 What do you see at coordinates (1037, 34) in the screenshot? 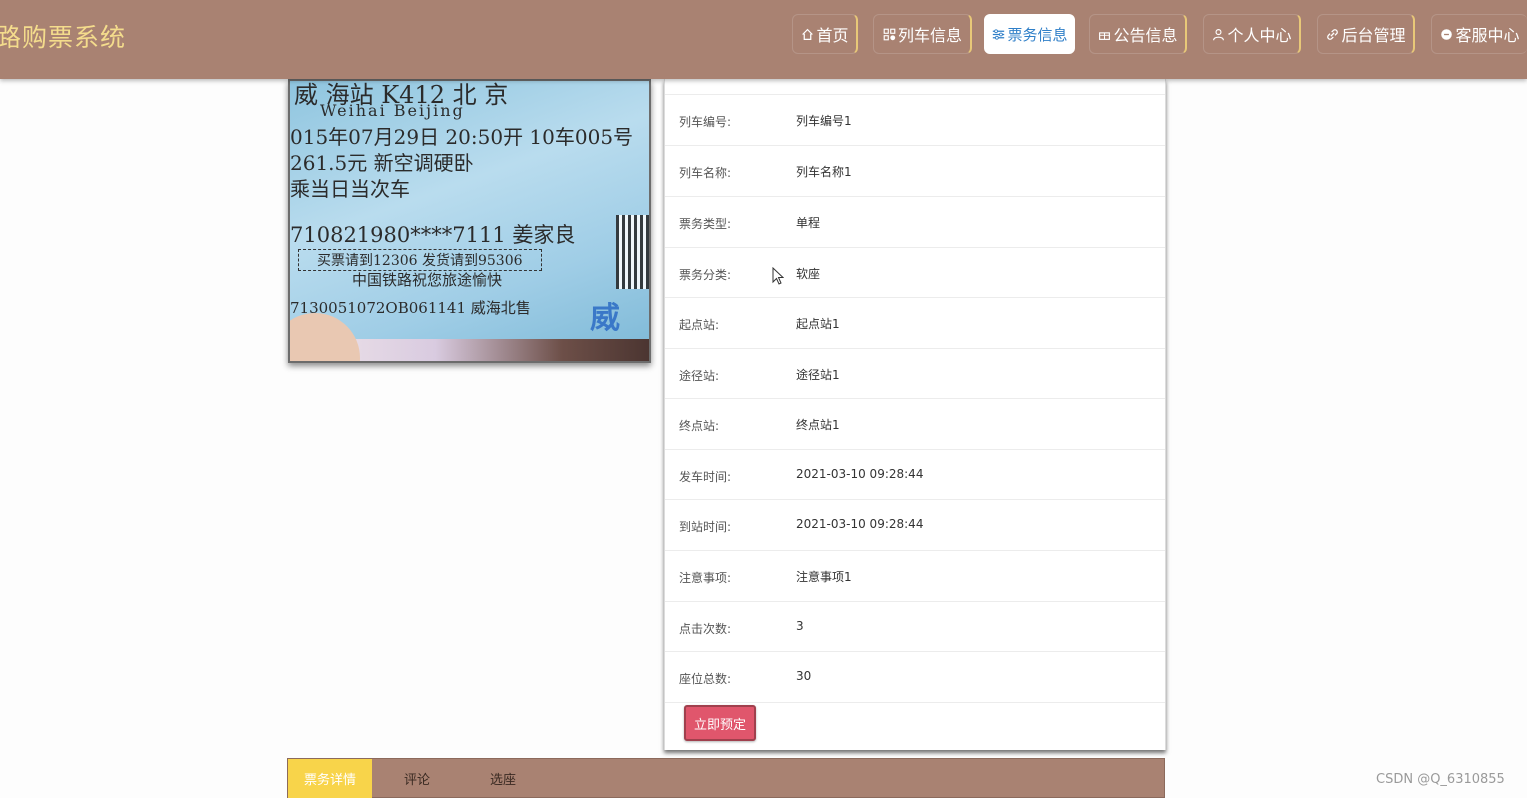
I see `nav-tickets-label: 票务信息` at bounding box center [1037, 34].